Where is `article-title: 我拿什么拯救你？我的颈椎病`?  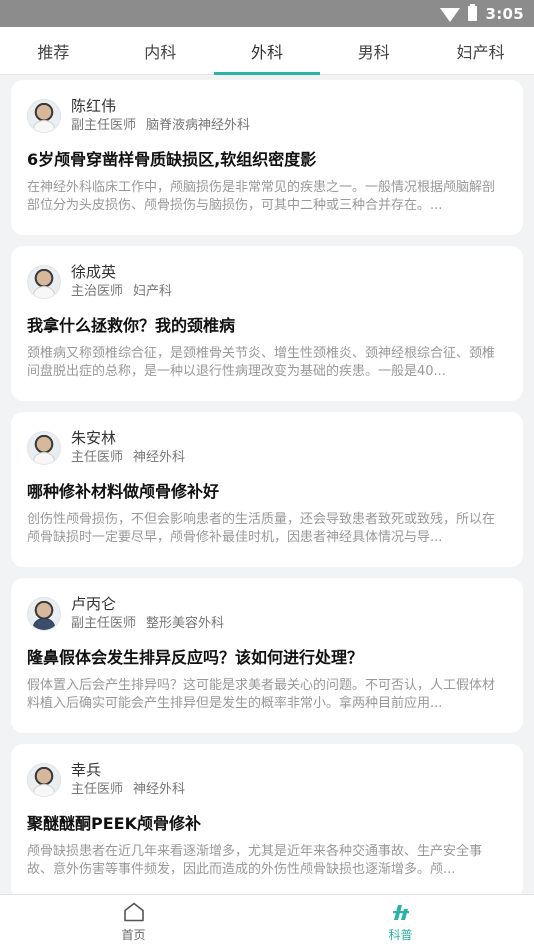 article-title: 我拿什么拯救你？我的颈椎病 is located at coordinates (267, 326).